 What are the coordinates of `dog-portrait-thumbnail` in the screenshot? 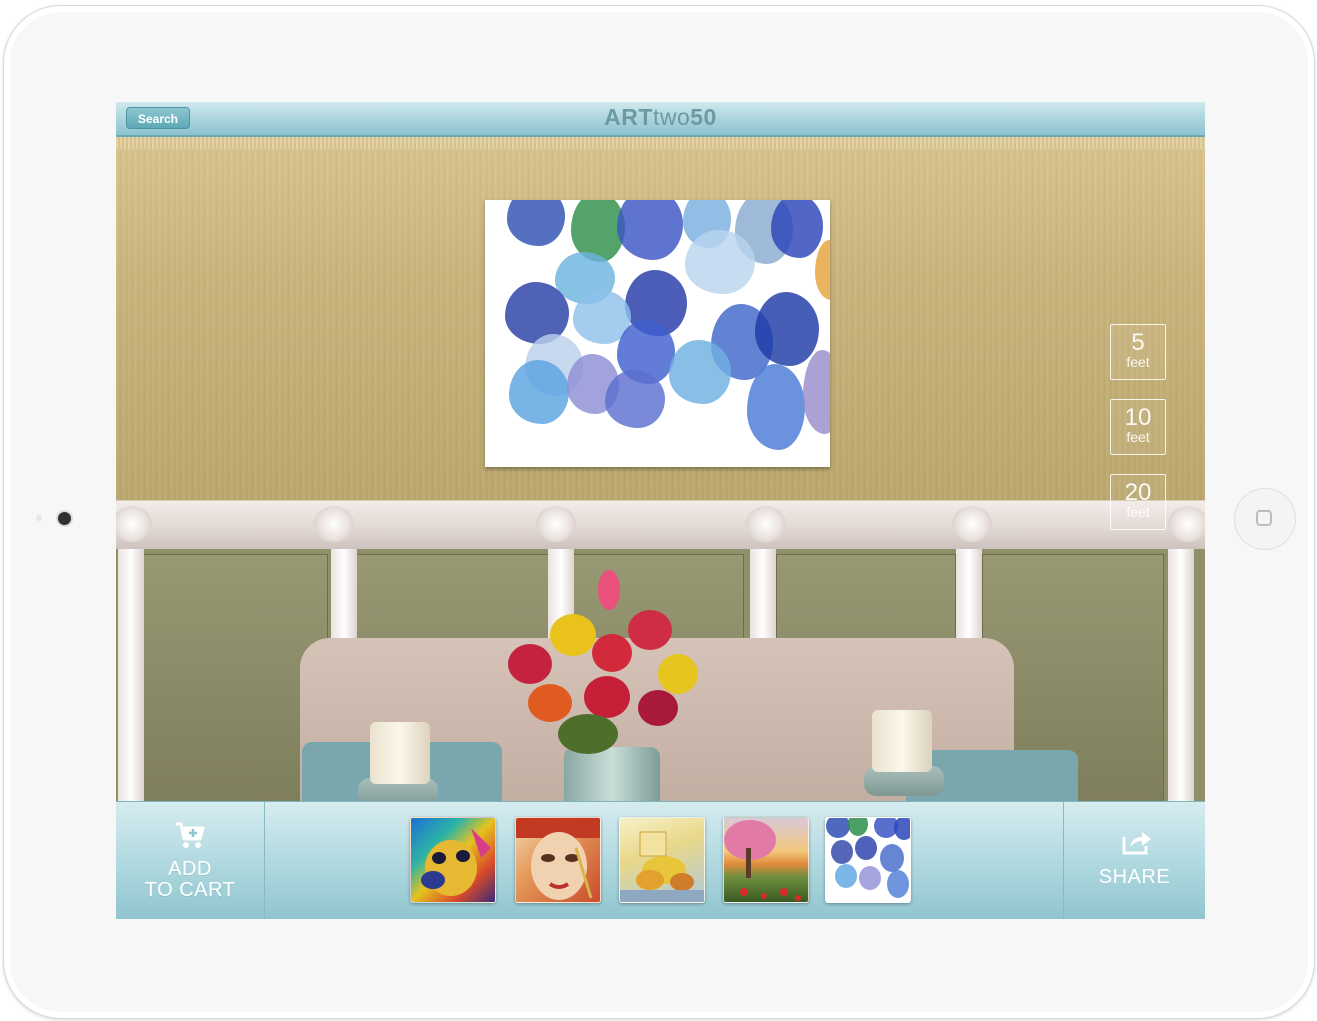 It's located at (453, 860).